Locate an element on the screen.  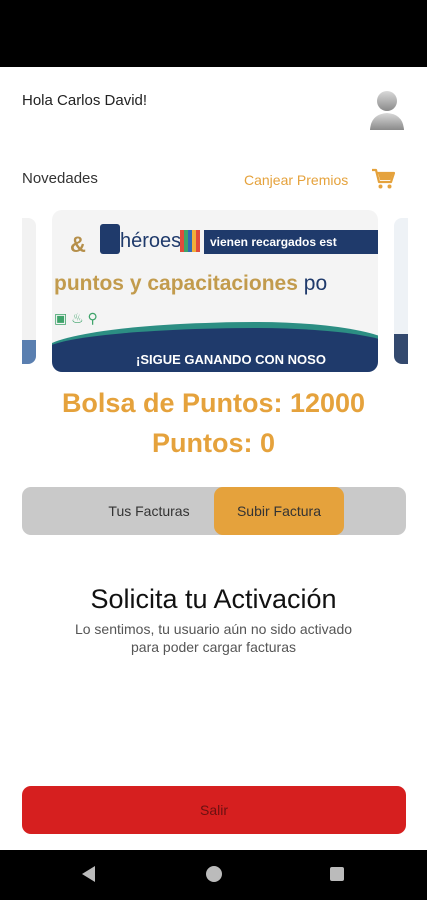
user-avatar-icon is located at coordinates (387, 108).